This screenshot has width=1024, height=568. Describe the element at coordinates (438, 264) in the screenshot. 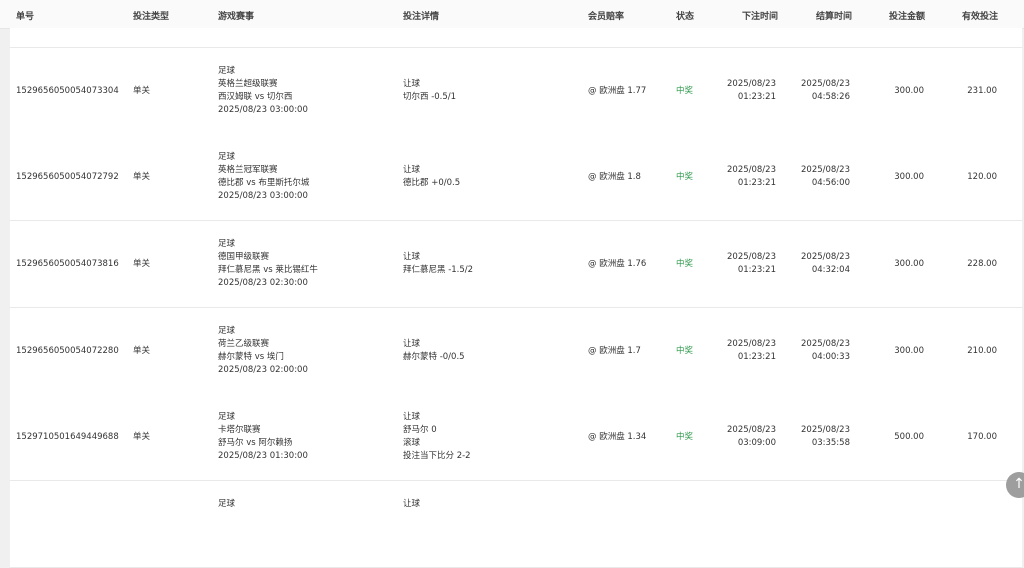

I see `bet-detail: 让球 拜仁慕尼黑 -1.5/2` at that location.